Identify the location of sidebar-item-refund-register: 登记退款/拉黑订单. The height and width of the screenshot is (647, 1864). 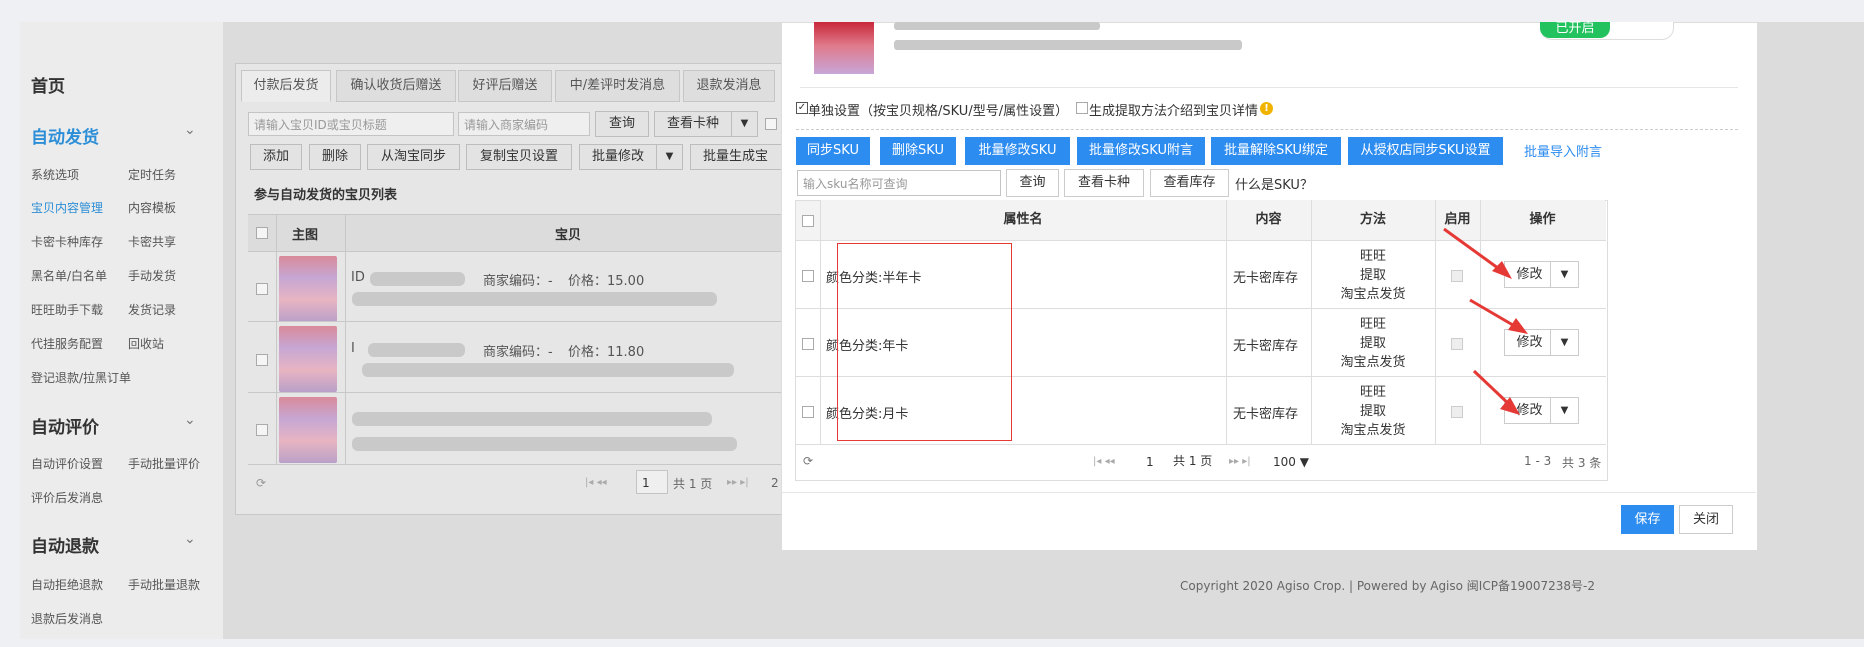
(81, 377).